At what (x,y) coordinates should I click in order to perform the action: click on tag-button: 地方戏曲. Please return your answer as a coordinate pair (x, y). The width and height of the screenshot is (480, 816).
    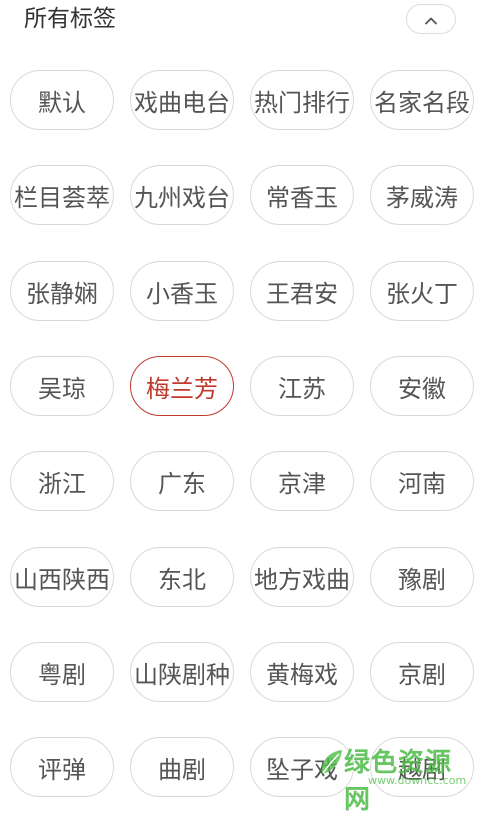
    Looking at the image, I should click on (302, 577).